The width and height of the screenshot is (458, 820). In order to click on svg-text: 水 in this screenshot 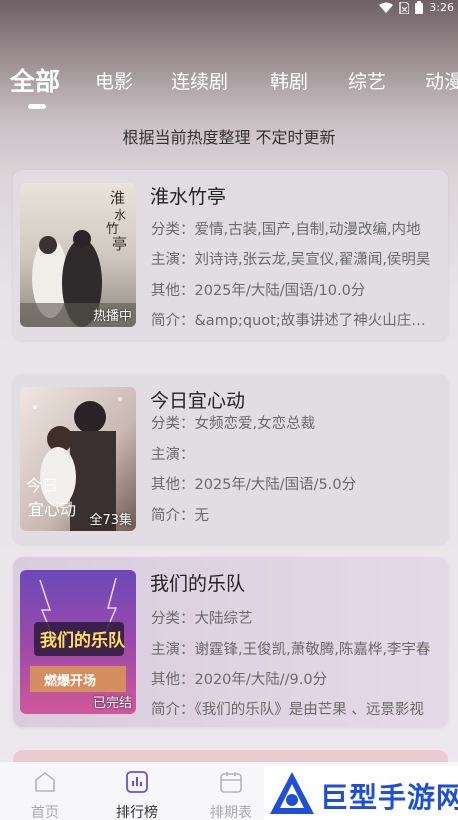, I will do `click(120, 215)`.